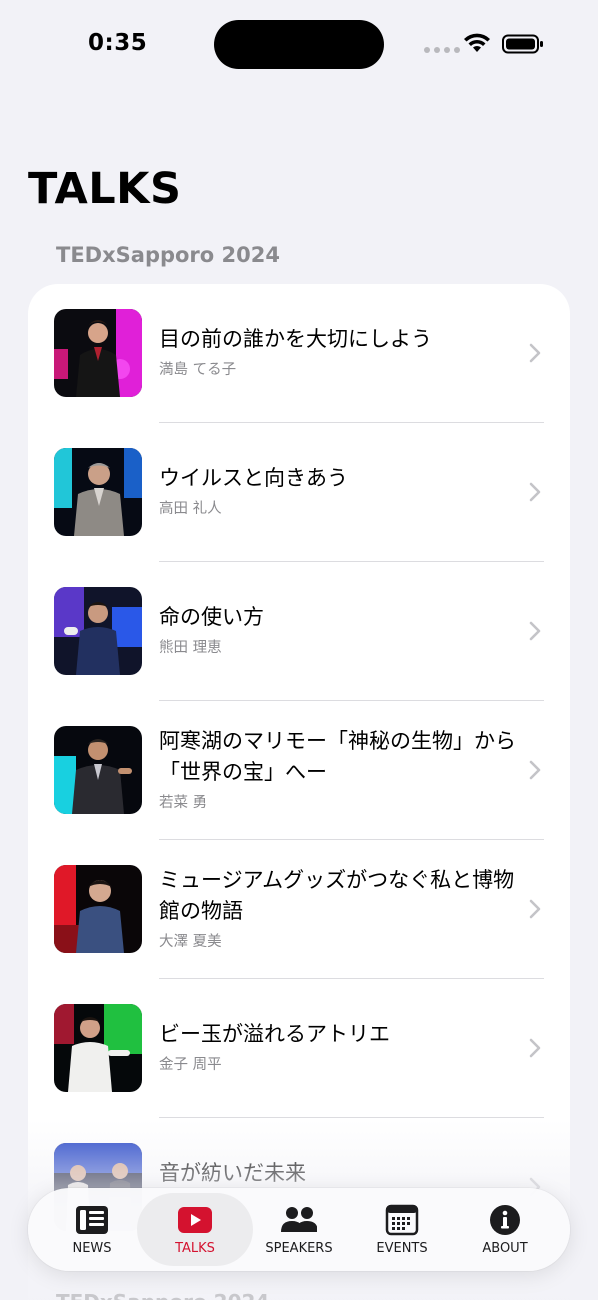 Image resolution: width=598 pixels, height=1300 pixels. What do you see at coordinates (162, 1295) in the screenshot?
I see `section-header-next: TEDxSapporo 2024` at bounding box center [162, 1295].